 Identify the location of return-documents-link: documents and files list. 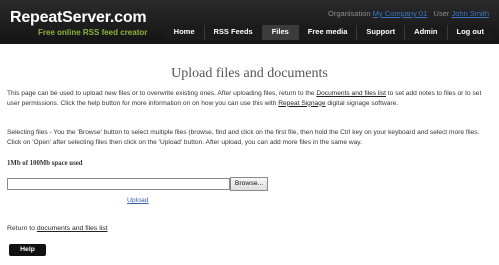
(72, 228).